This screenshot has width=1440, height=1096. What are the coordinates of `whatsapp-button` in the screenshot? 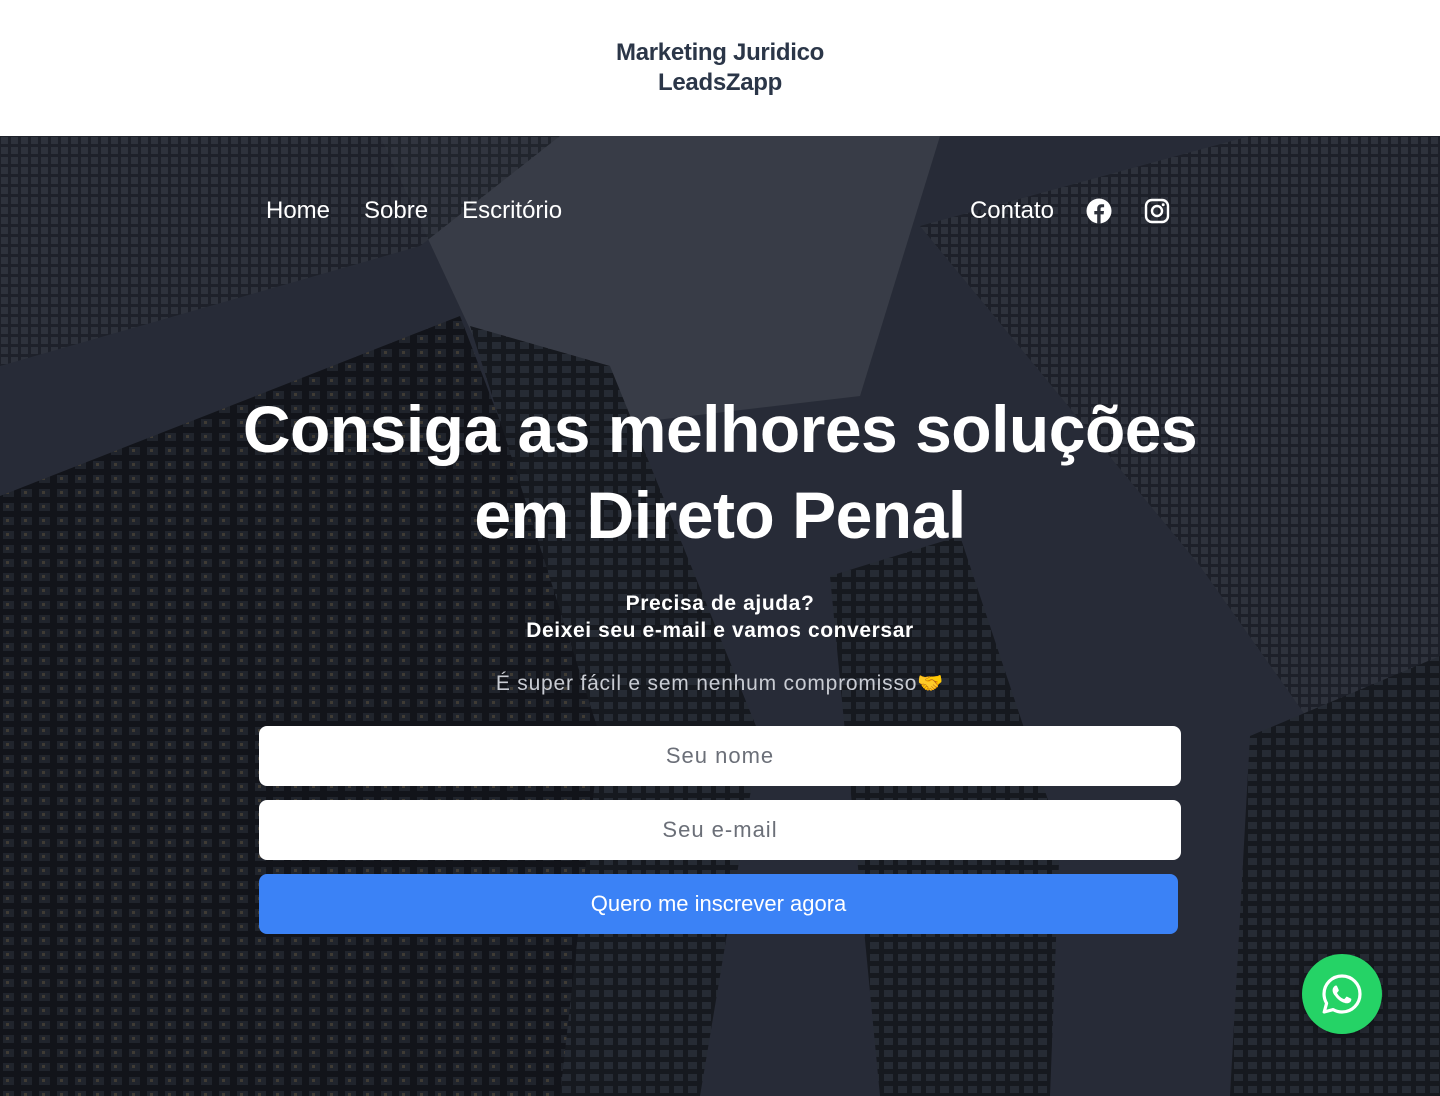 It's located at (1342, 994).